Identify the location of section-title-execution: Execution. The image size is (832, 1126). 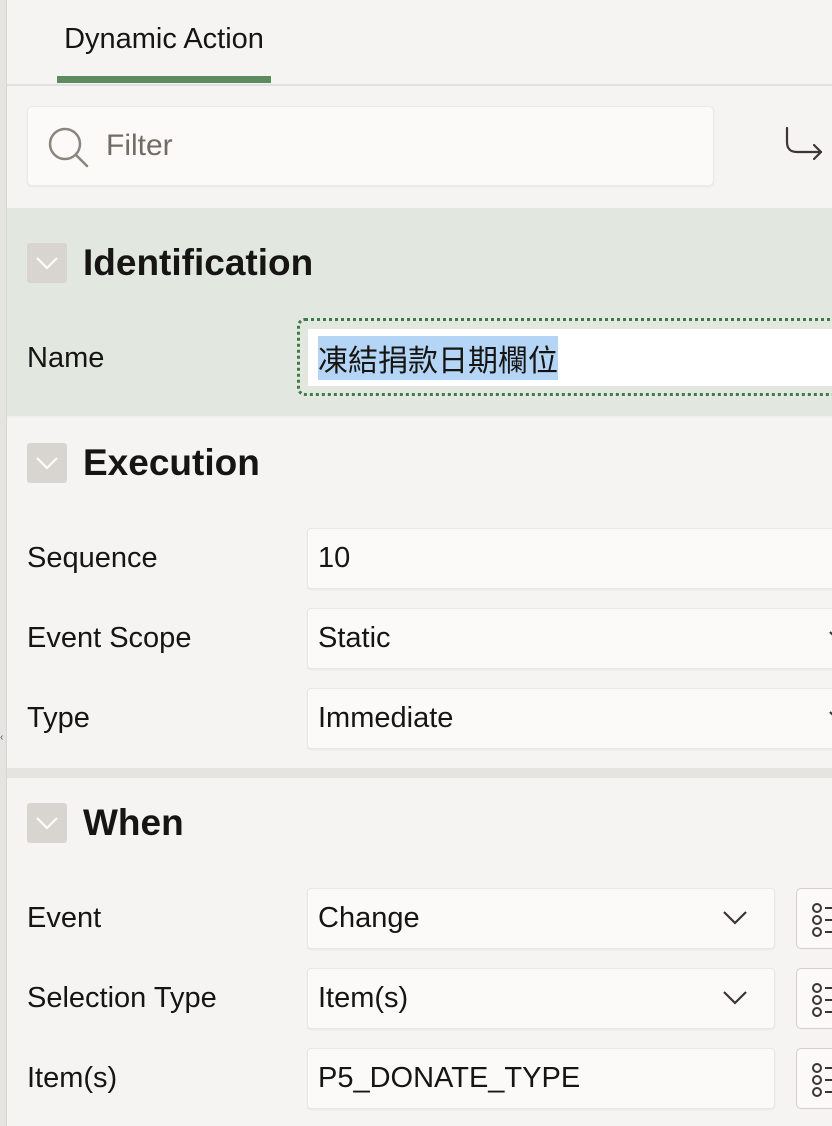
(171, 462).